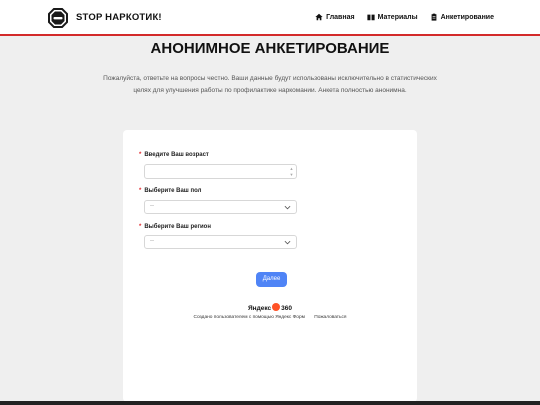  What do you see at coordinates (220, 171) in the screenshot?
I see `age-input: ▲ ▼` at bounding box center [220, 171].